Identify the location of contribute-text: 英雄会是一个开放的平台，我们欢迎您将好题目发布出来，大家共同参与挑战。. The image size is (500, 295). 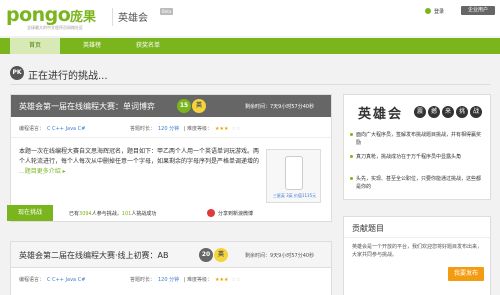
(417, 251).